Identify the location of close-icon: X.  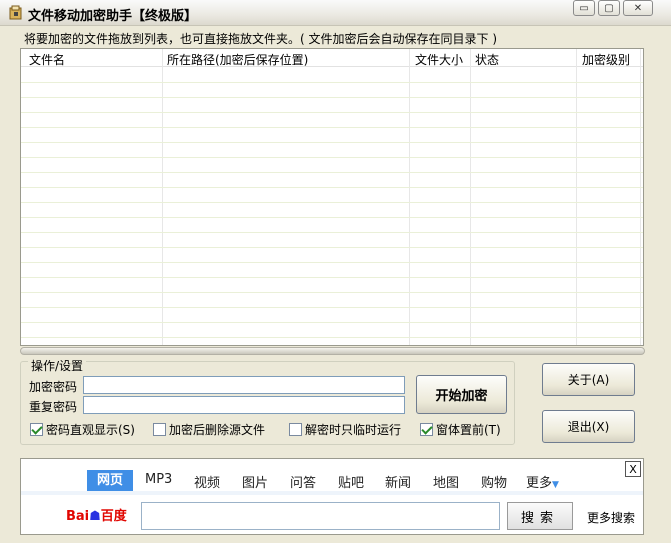
(633, 469).